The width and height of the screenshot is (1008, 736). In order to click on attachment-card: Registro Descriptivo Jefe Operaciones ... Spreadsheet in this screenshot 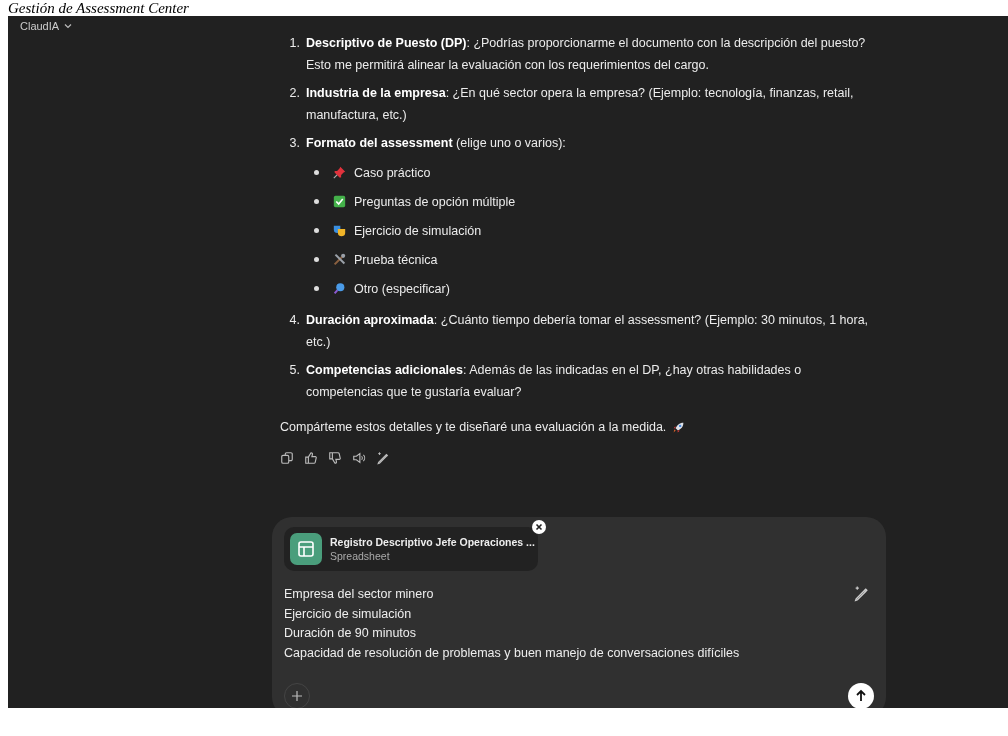, I will do `click(411, 549)`.